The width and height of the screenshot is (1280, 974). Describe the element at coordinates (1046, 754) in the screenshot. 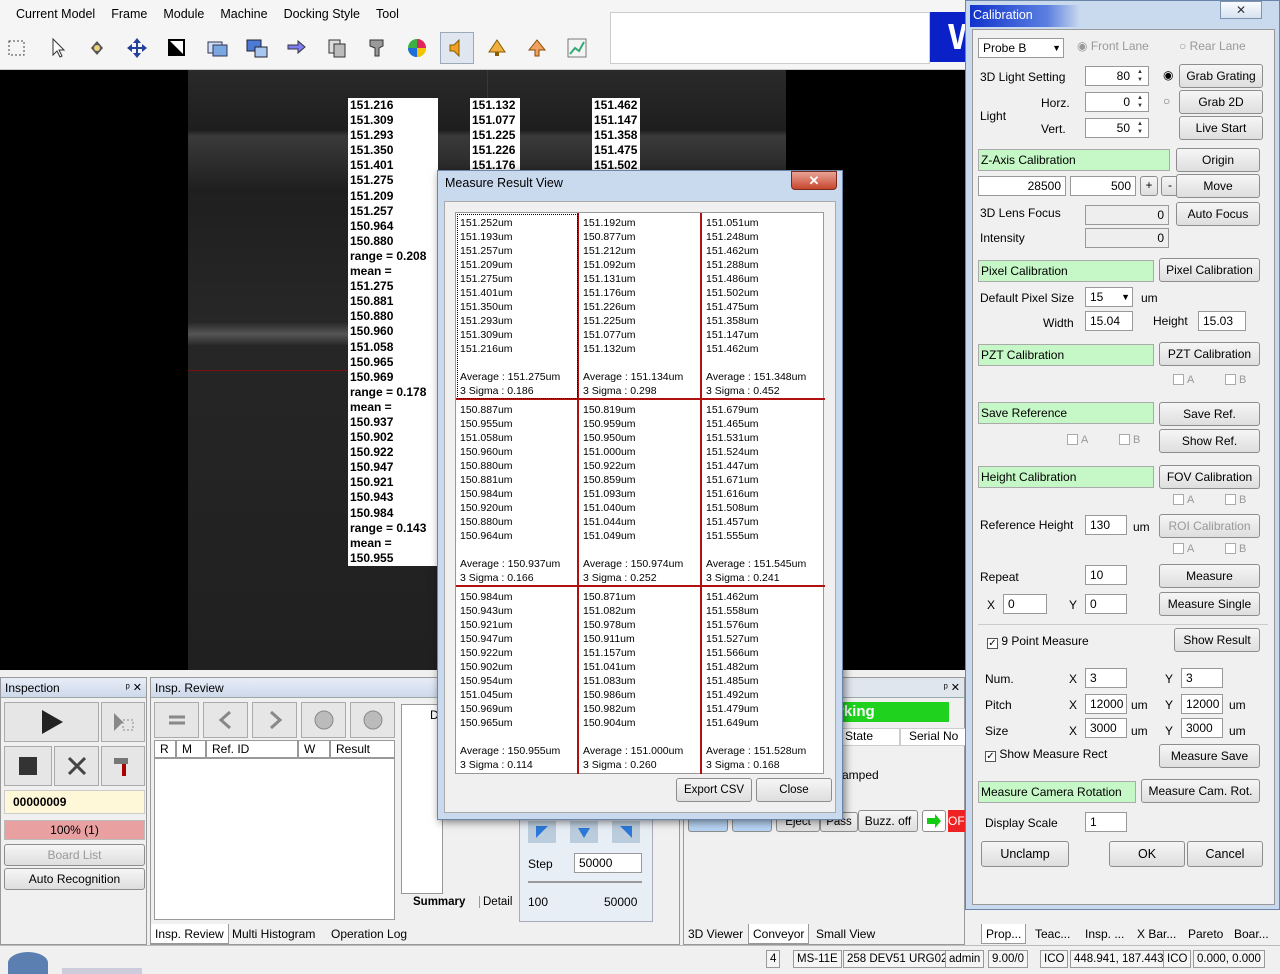

I see `show-measure-rect-checkbox: ✓ Show Measure Rect` at that location.